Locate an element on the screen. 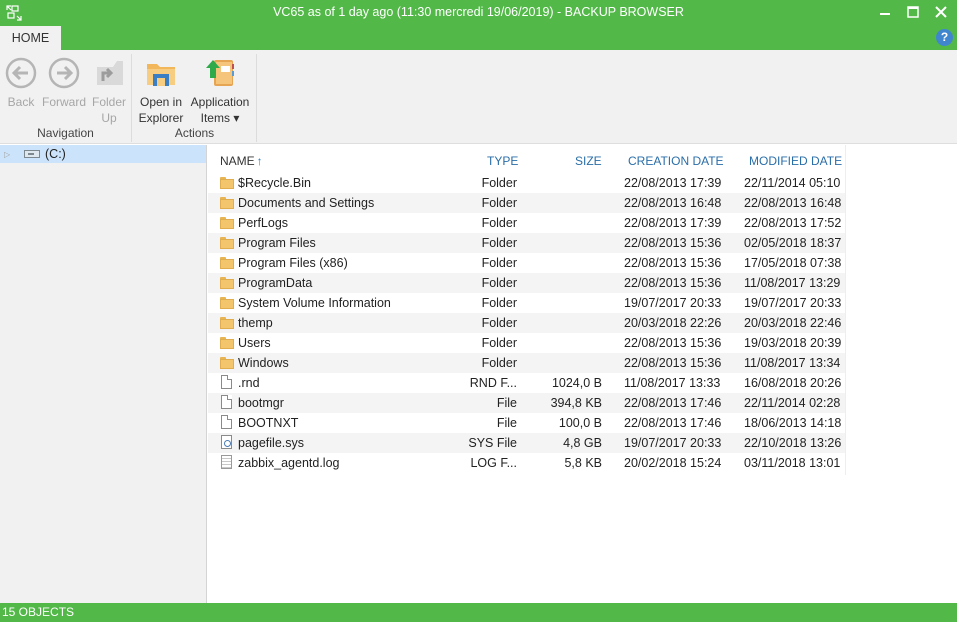 The image size is (957, 622). navigation-group-label: Navigation is located at coordinates (65, 133).